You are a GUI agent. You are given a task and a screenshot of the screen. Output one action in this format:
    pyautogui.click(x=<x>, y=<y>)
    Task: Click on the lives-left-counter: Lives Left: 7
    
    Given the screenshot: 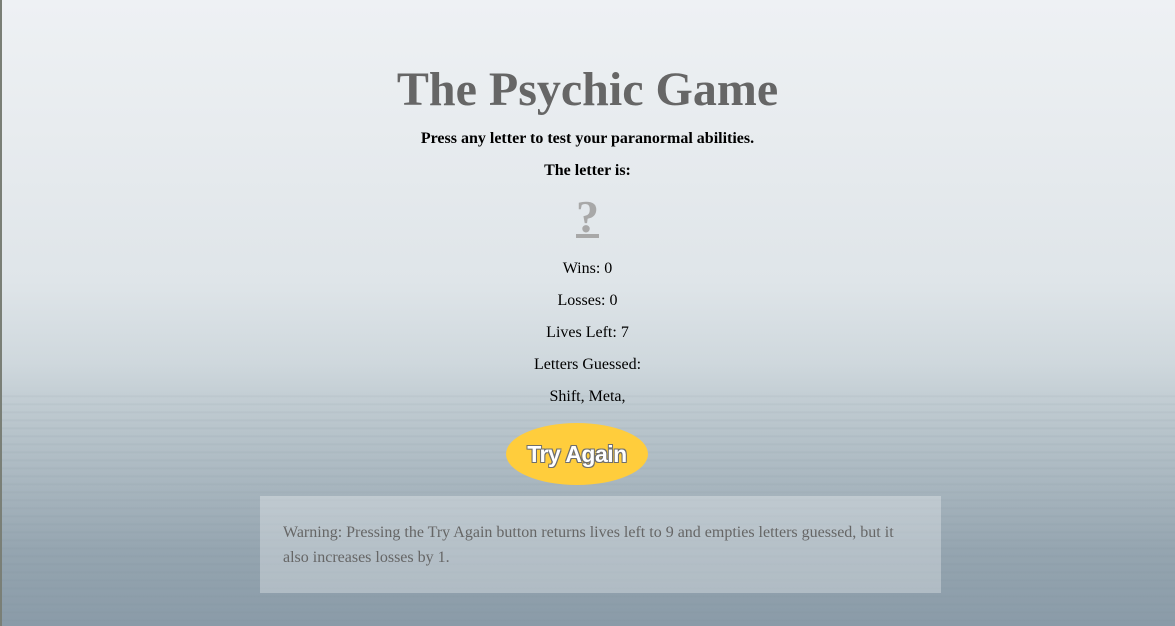 What is the action you would take?
    pyautogui.click(x=587, y=332)
    